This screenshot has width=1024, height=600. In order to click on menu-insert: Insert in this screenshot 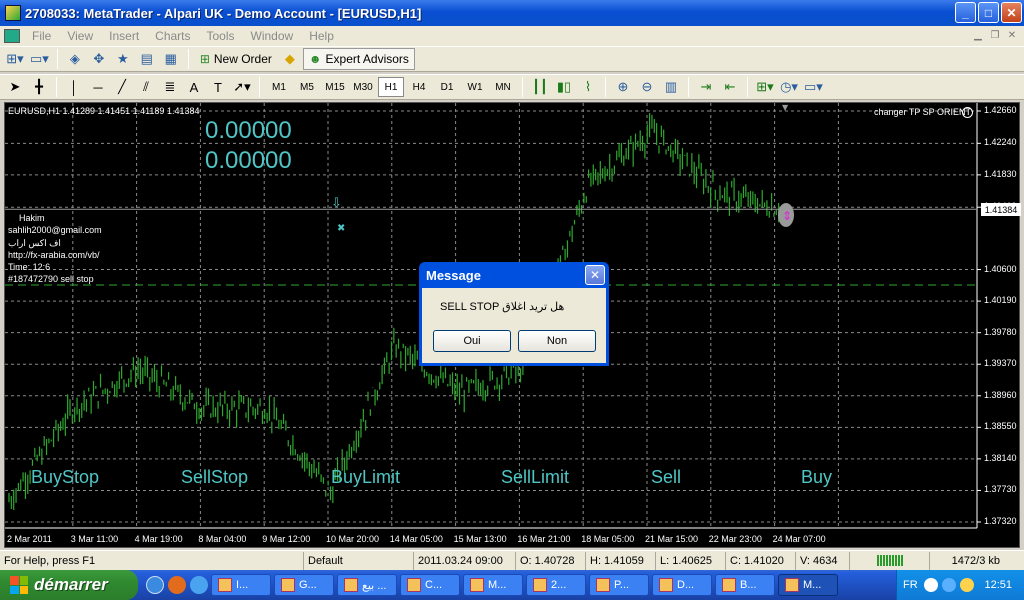, I will do `click(124, 36)`.